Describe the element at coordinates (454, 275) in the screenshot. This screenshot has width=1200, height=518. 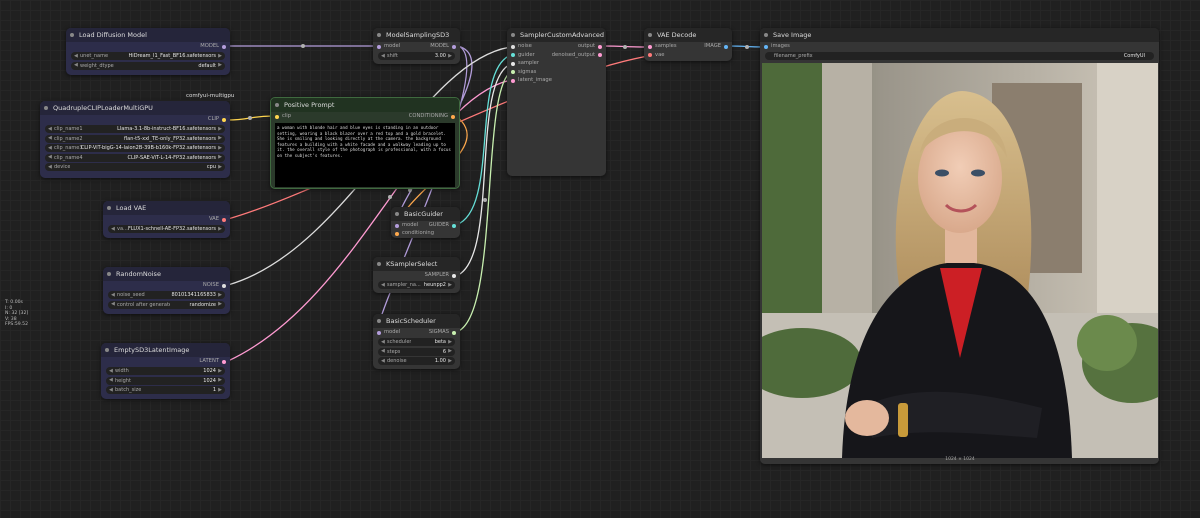
I see `output-slot-sampler` at that location.